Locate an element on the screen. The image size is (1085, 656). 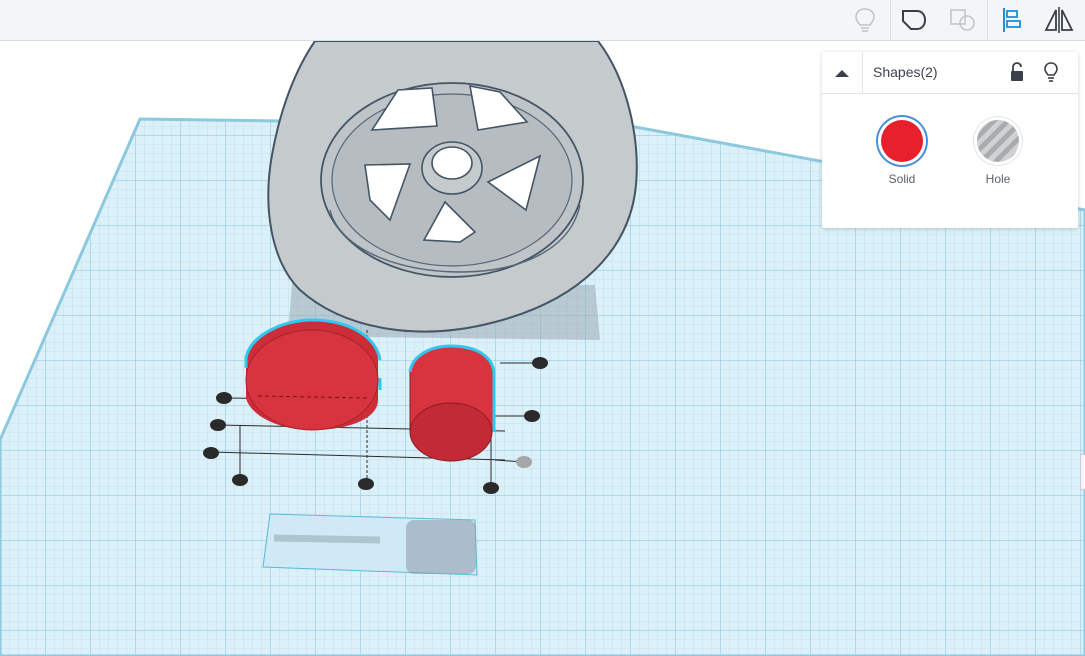
mirror-button is located at coordinates (1059, 20).